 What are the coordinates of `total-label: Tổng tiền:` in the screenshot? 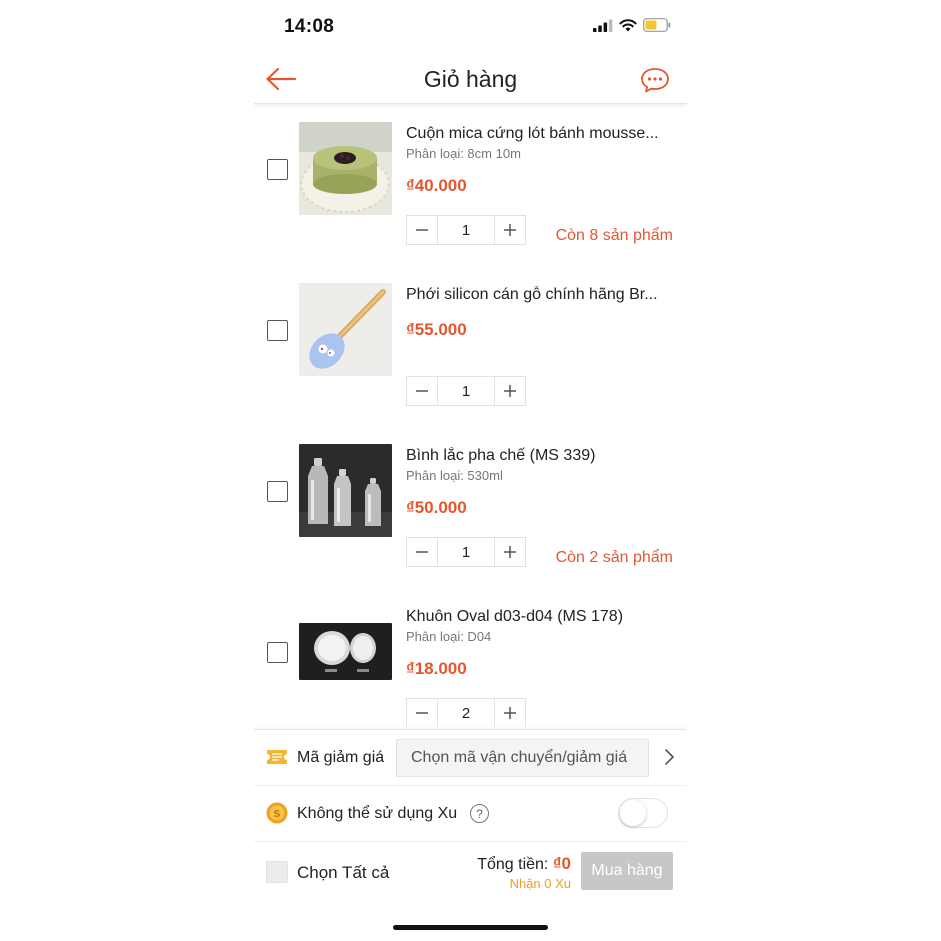 It's located at (513, 864).